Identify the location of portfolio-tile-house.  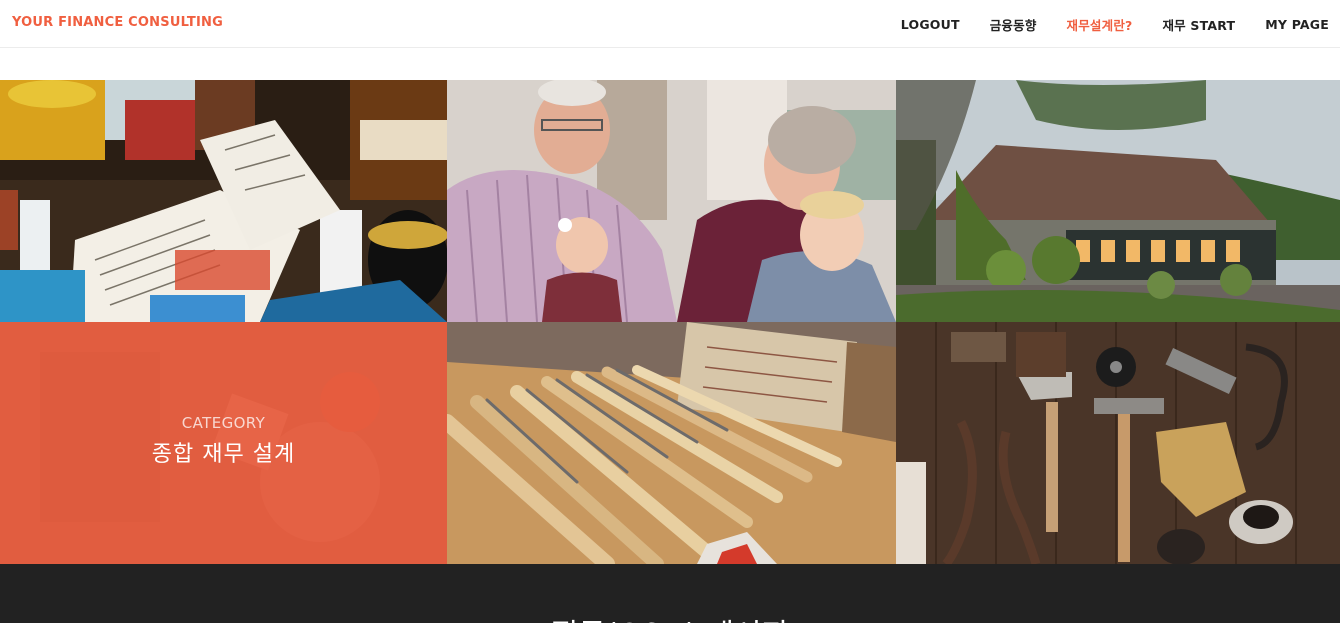
(1118, 201).